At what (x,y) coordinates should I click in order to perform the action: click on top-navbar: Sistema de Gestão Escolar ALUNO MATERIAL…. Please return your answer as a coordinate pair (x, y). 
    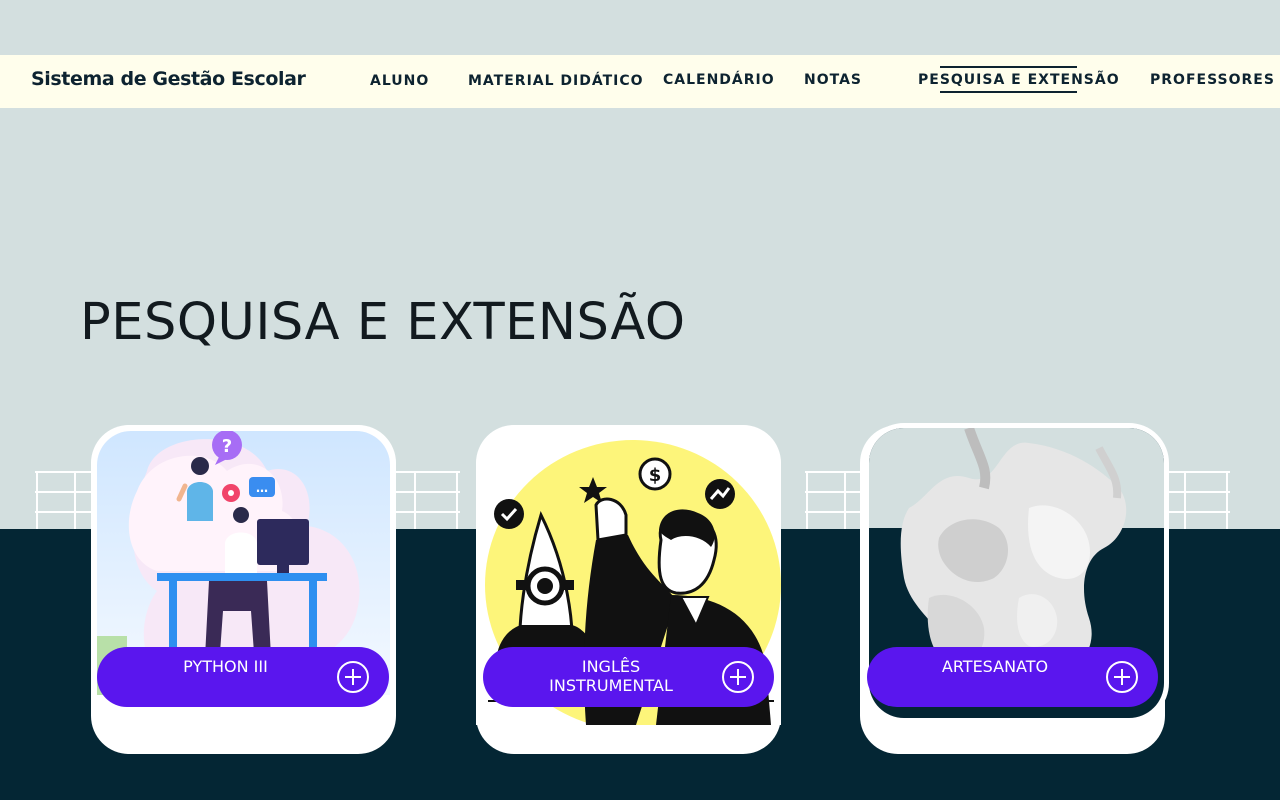
    Looking at the image, I should click on (640, 81).